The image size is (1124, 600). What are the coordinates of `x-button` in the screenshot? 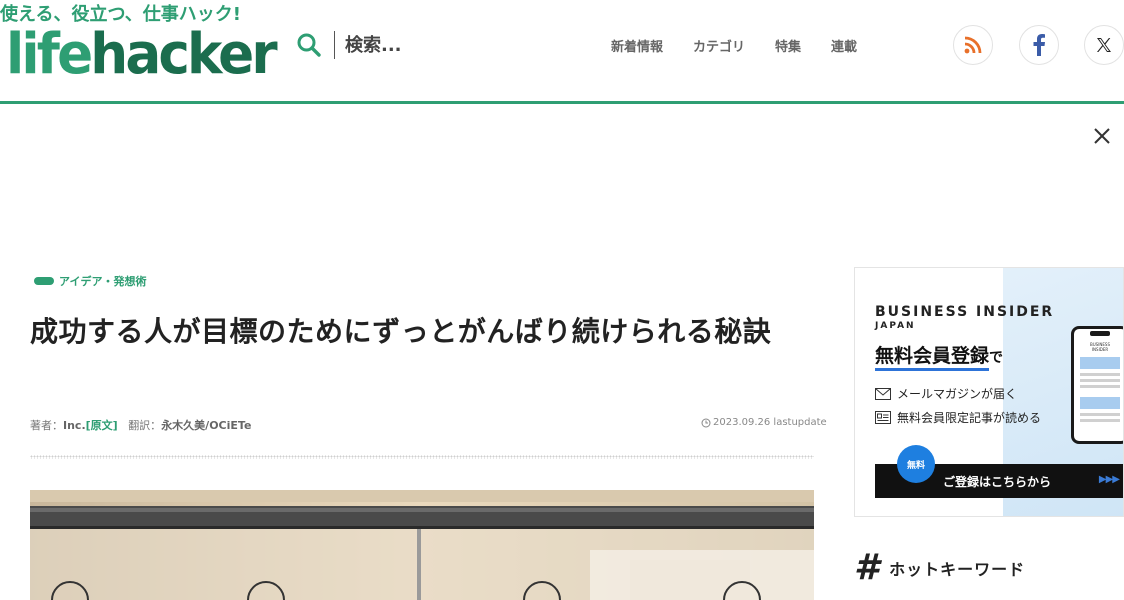 It's located at (1104, 45).